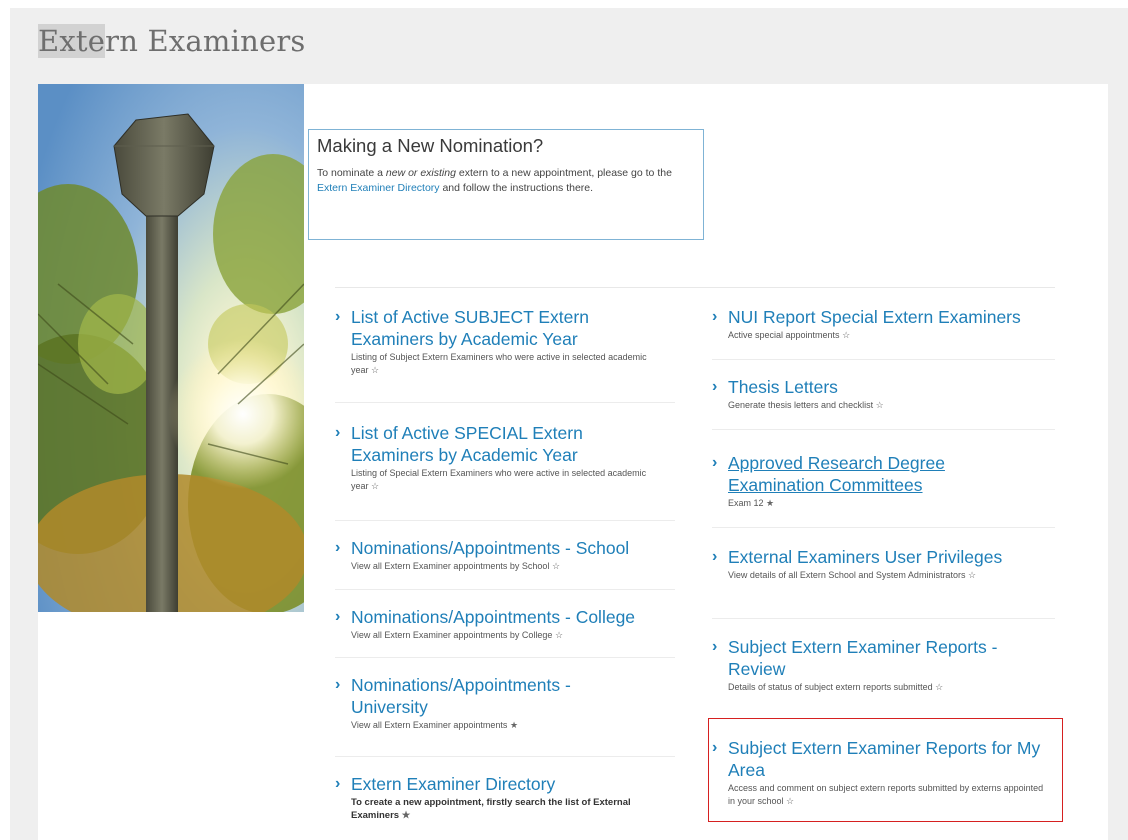  I want to click on campus-tower-photo, so click(171, 348).